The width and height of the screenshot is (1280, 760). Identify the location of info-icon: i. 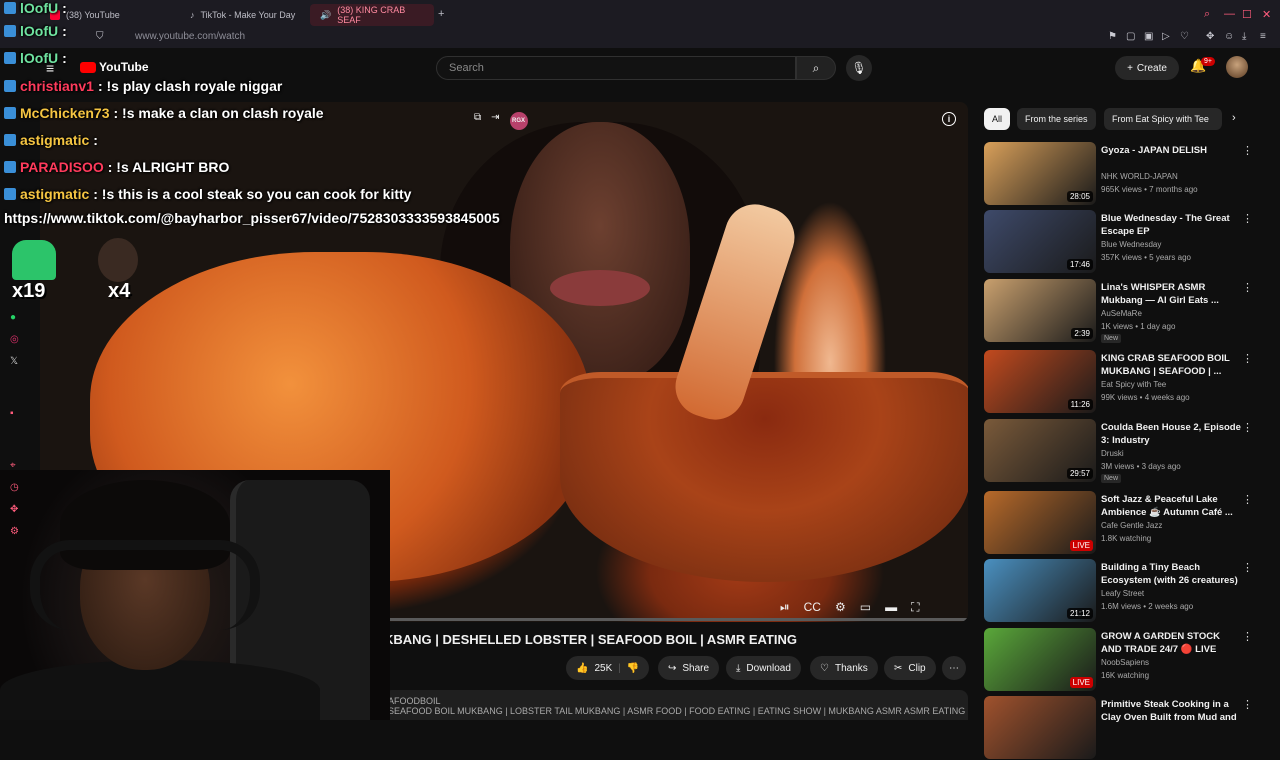
(949, 119).